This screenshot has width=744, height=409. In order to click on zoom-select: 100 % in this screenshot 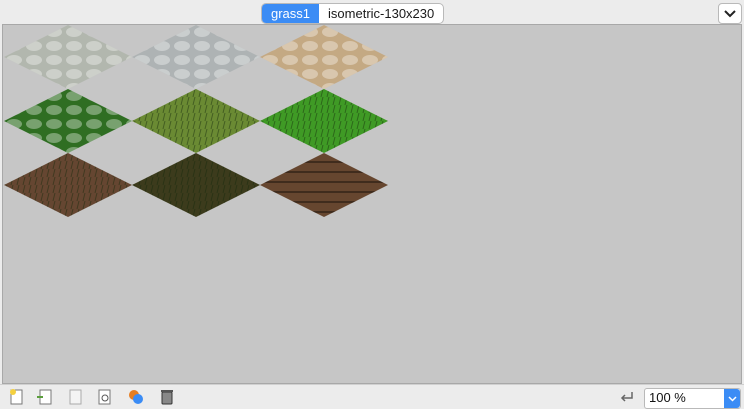, I will do `click(692, 398)`.